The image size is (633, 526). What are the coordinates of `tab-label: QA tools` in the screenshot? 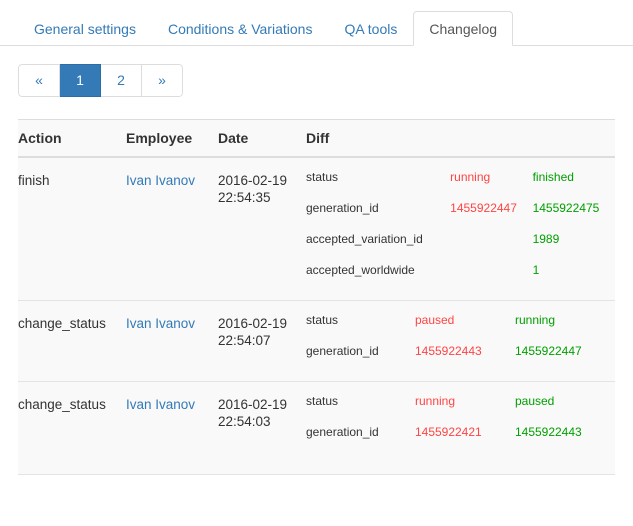 It's located at (370, 28).